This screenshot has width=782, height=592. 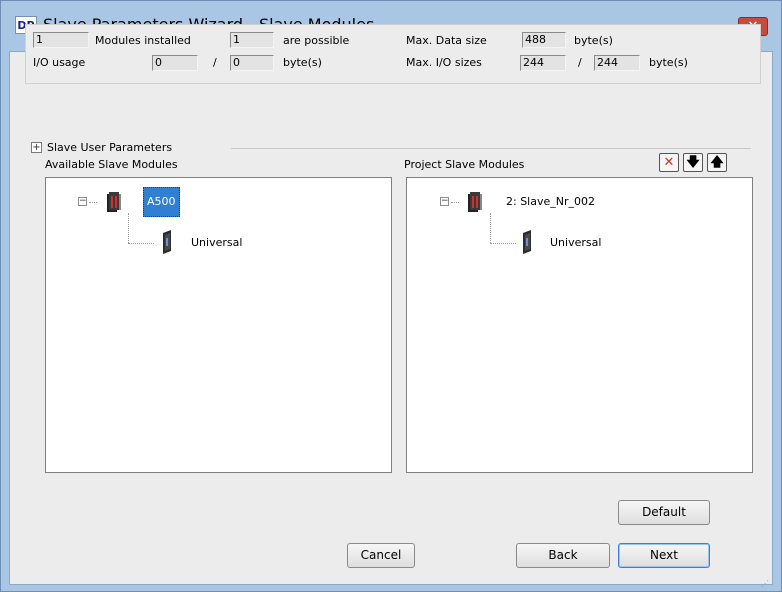 What do you see at coordinates (252, 63) in the screenshot?
I see `io-usage-out-field: 0` at bounding box center [252, 63].